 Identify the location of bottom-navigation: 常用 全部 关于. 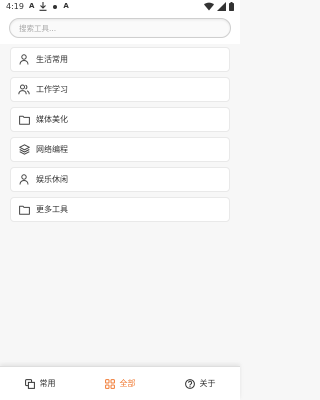
(120, 383).